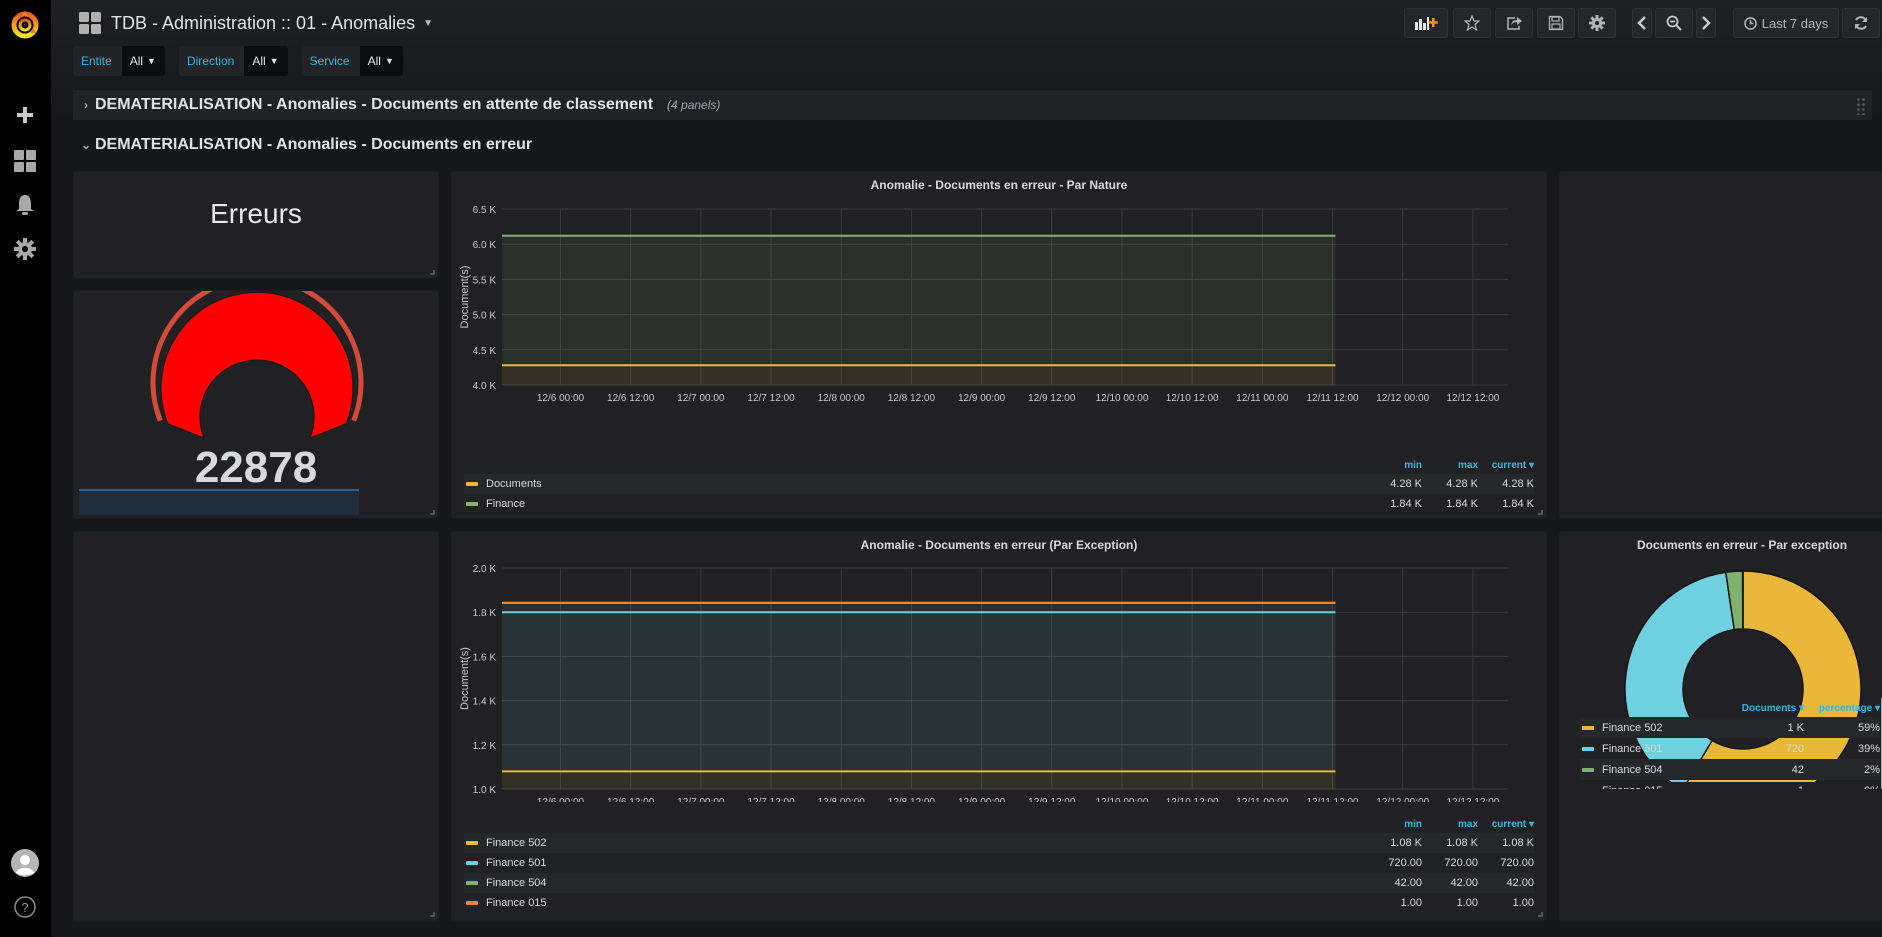 Image resolution: width=1882 pixels, height=937 pixels. I want to click on legend-column-percentage: percentage ▾, so click(1842, 708).